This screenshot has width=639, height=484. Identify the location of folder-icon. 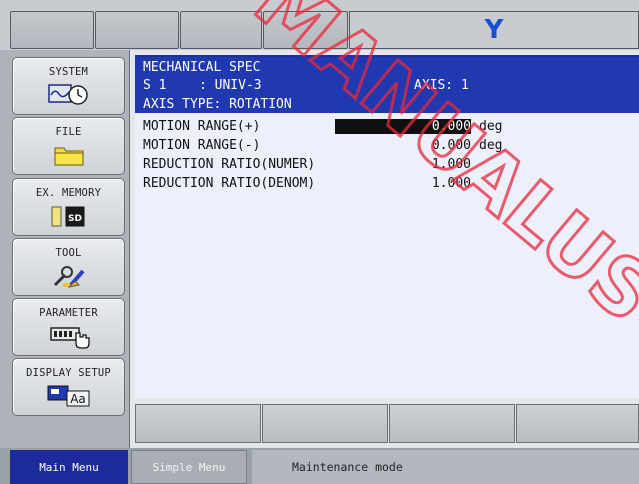
(69, 156).